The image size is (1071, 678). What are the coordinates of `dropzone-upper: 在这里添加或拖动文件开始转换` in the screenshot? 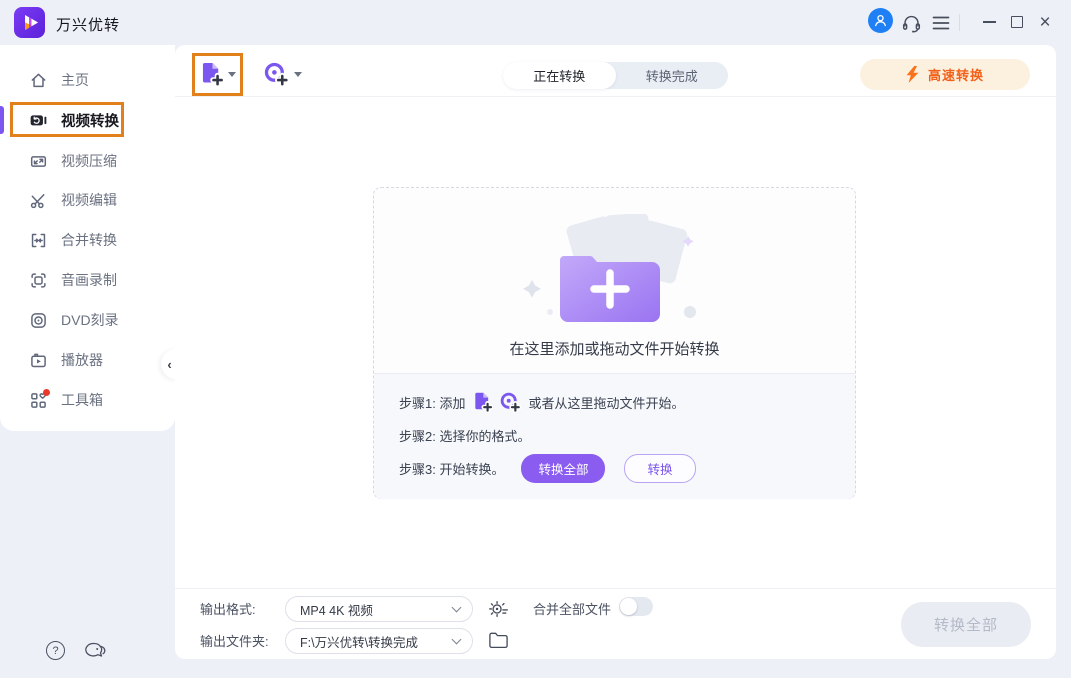 It's located at (614, 280).